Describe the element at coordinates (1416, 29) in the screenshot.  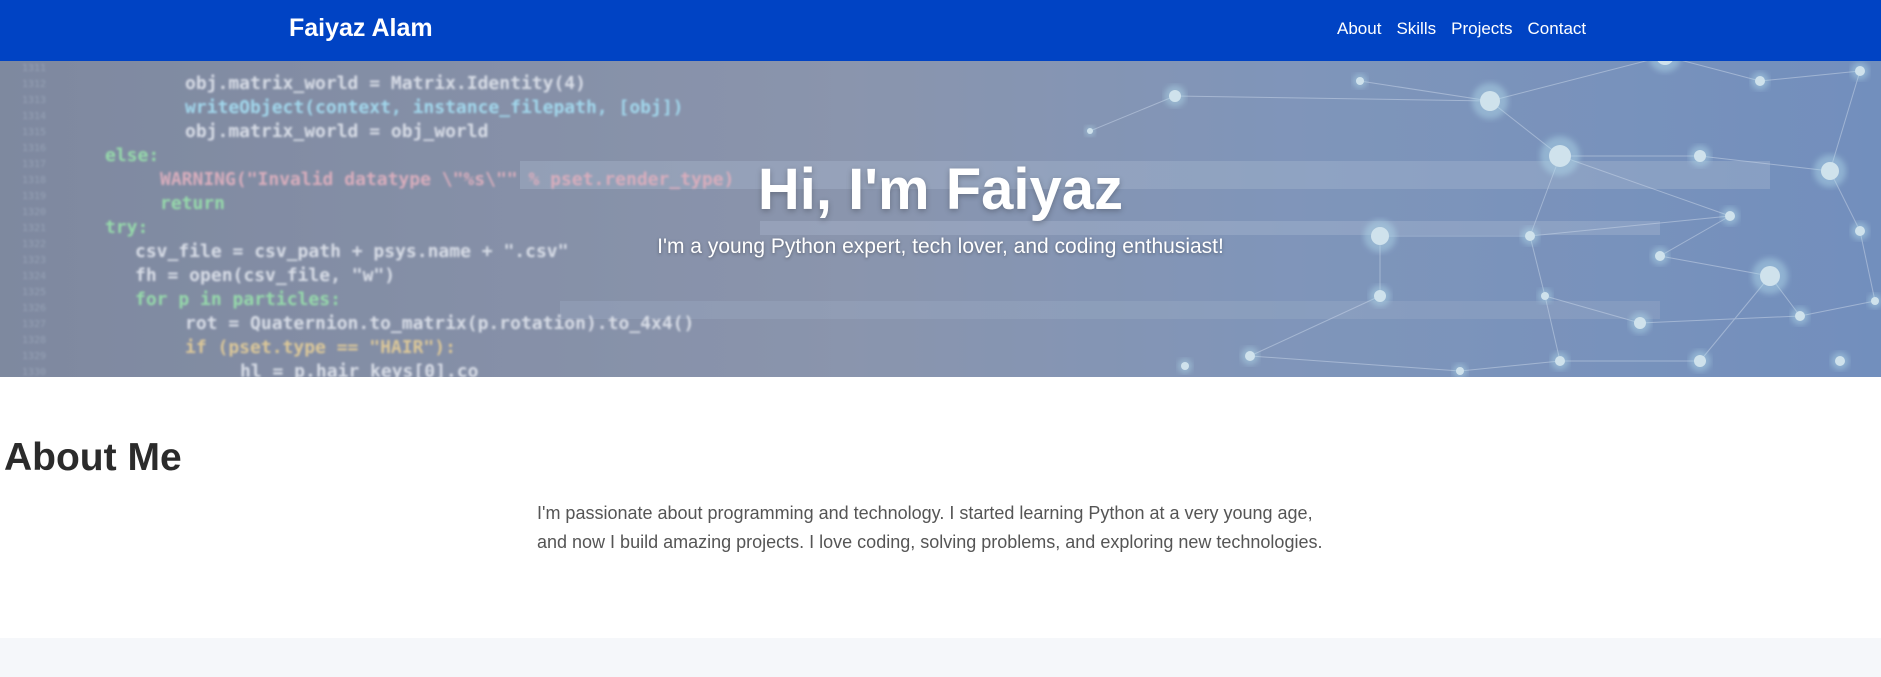
I see `nav-link-skills: Skills` at that location.